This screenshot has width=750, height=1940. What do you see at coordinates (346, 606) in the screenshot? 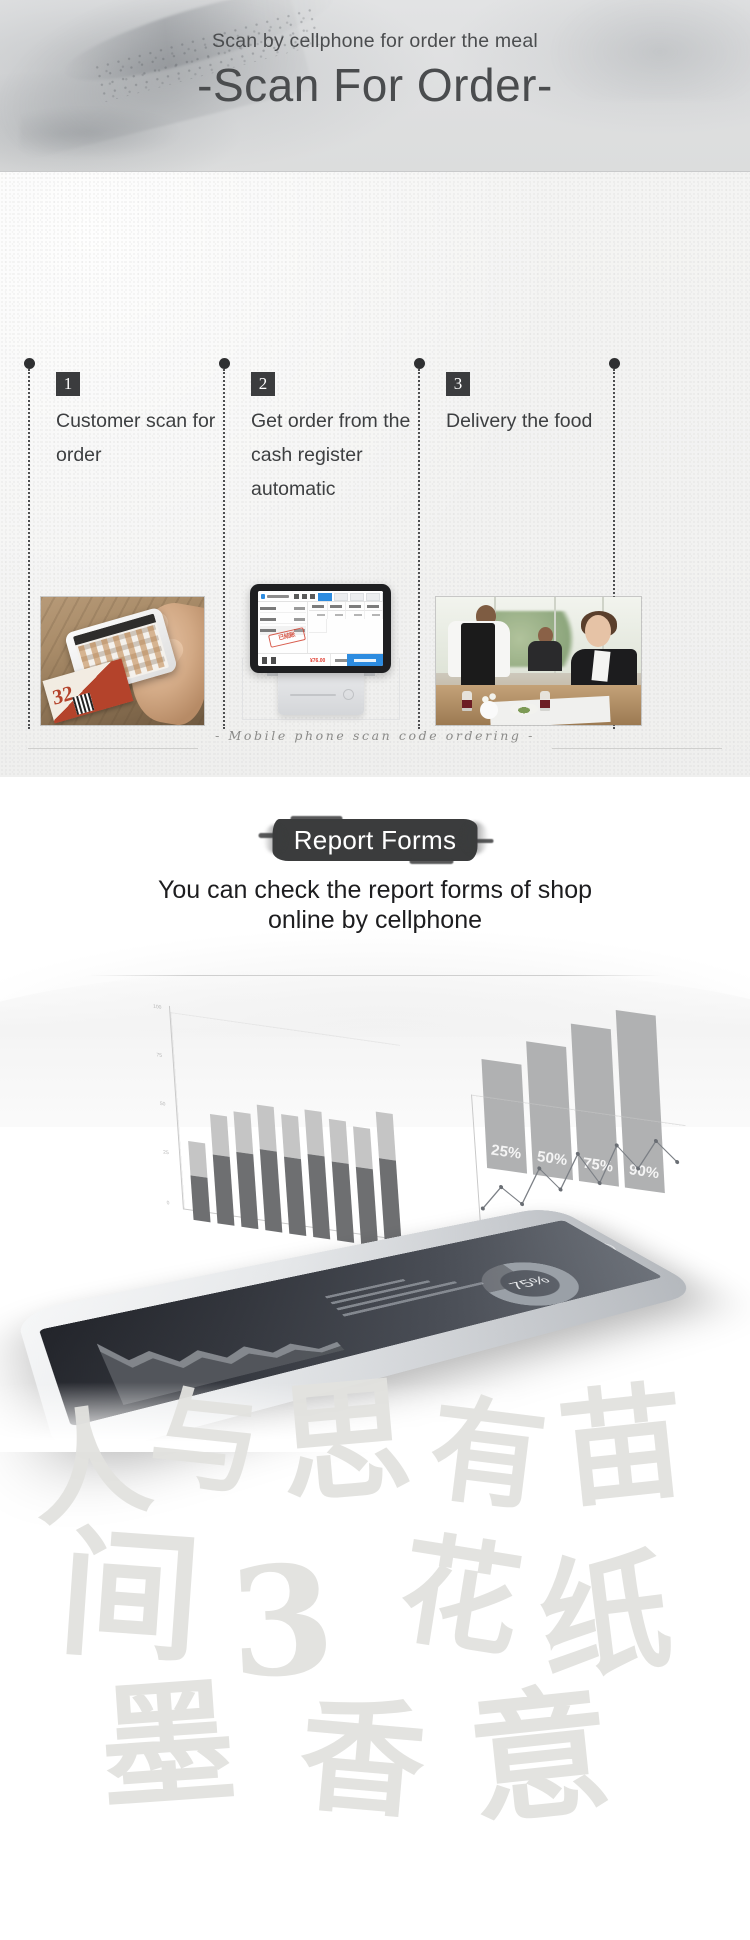
I see `pos-grid-header` at bounding box center [346, 606].